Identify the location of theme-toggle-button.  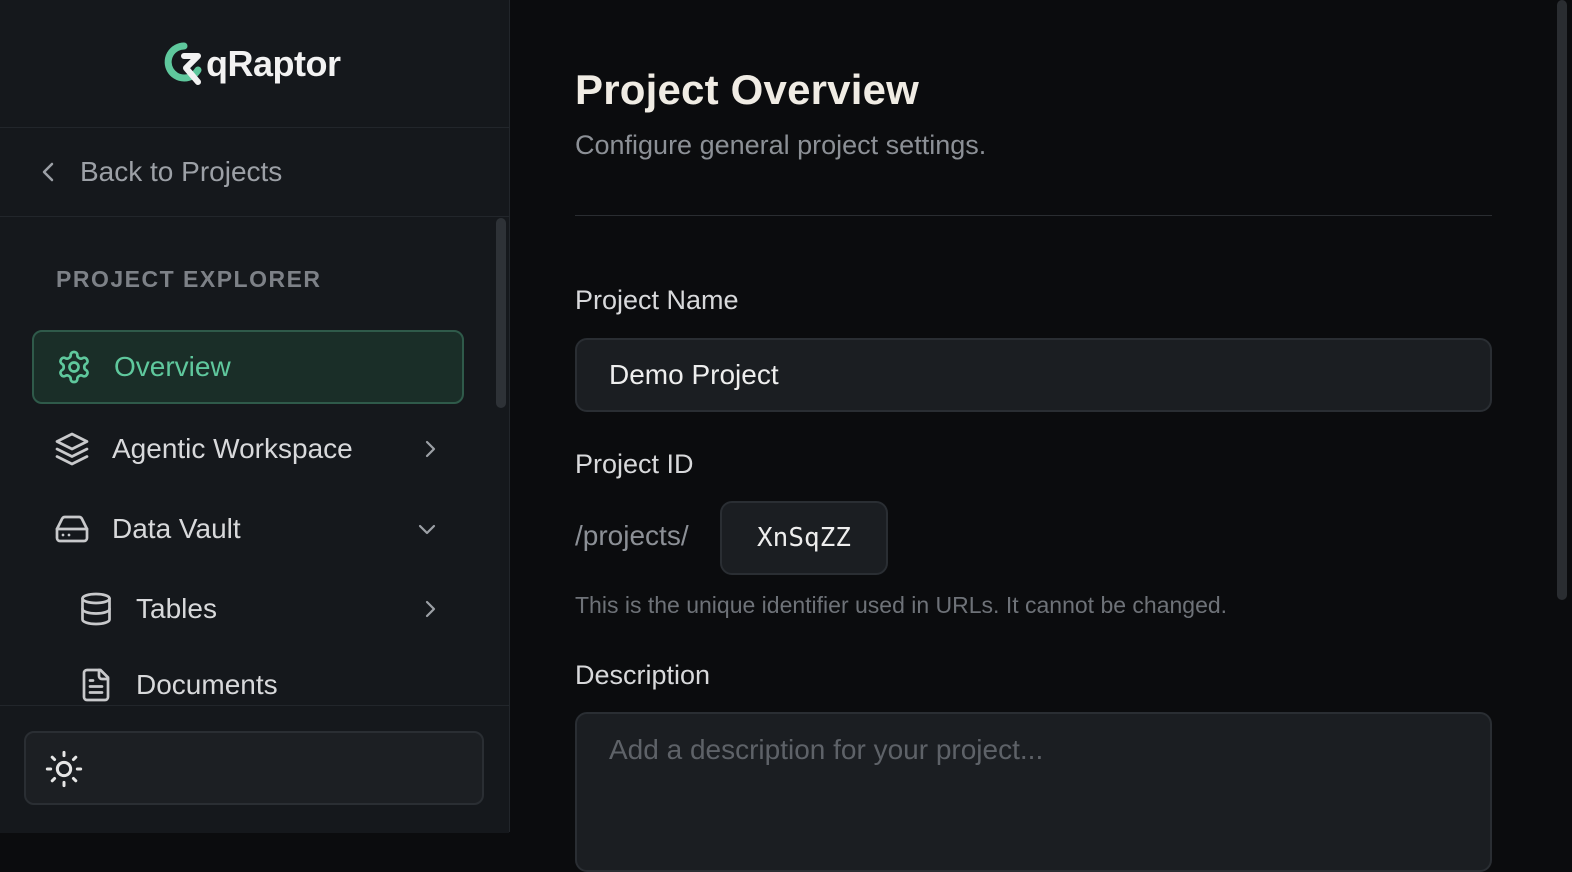
(254, 768).